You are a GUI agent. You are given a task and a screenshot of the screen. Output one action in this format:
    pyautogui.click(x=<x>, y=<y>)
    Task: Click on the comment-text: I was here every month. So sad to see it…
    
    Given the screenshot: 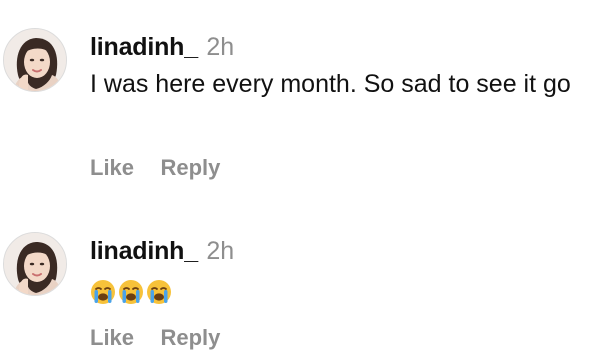 What is the action you would take?
    pyautogui.click(x=330, y=84)
    